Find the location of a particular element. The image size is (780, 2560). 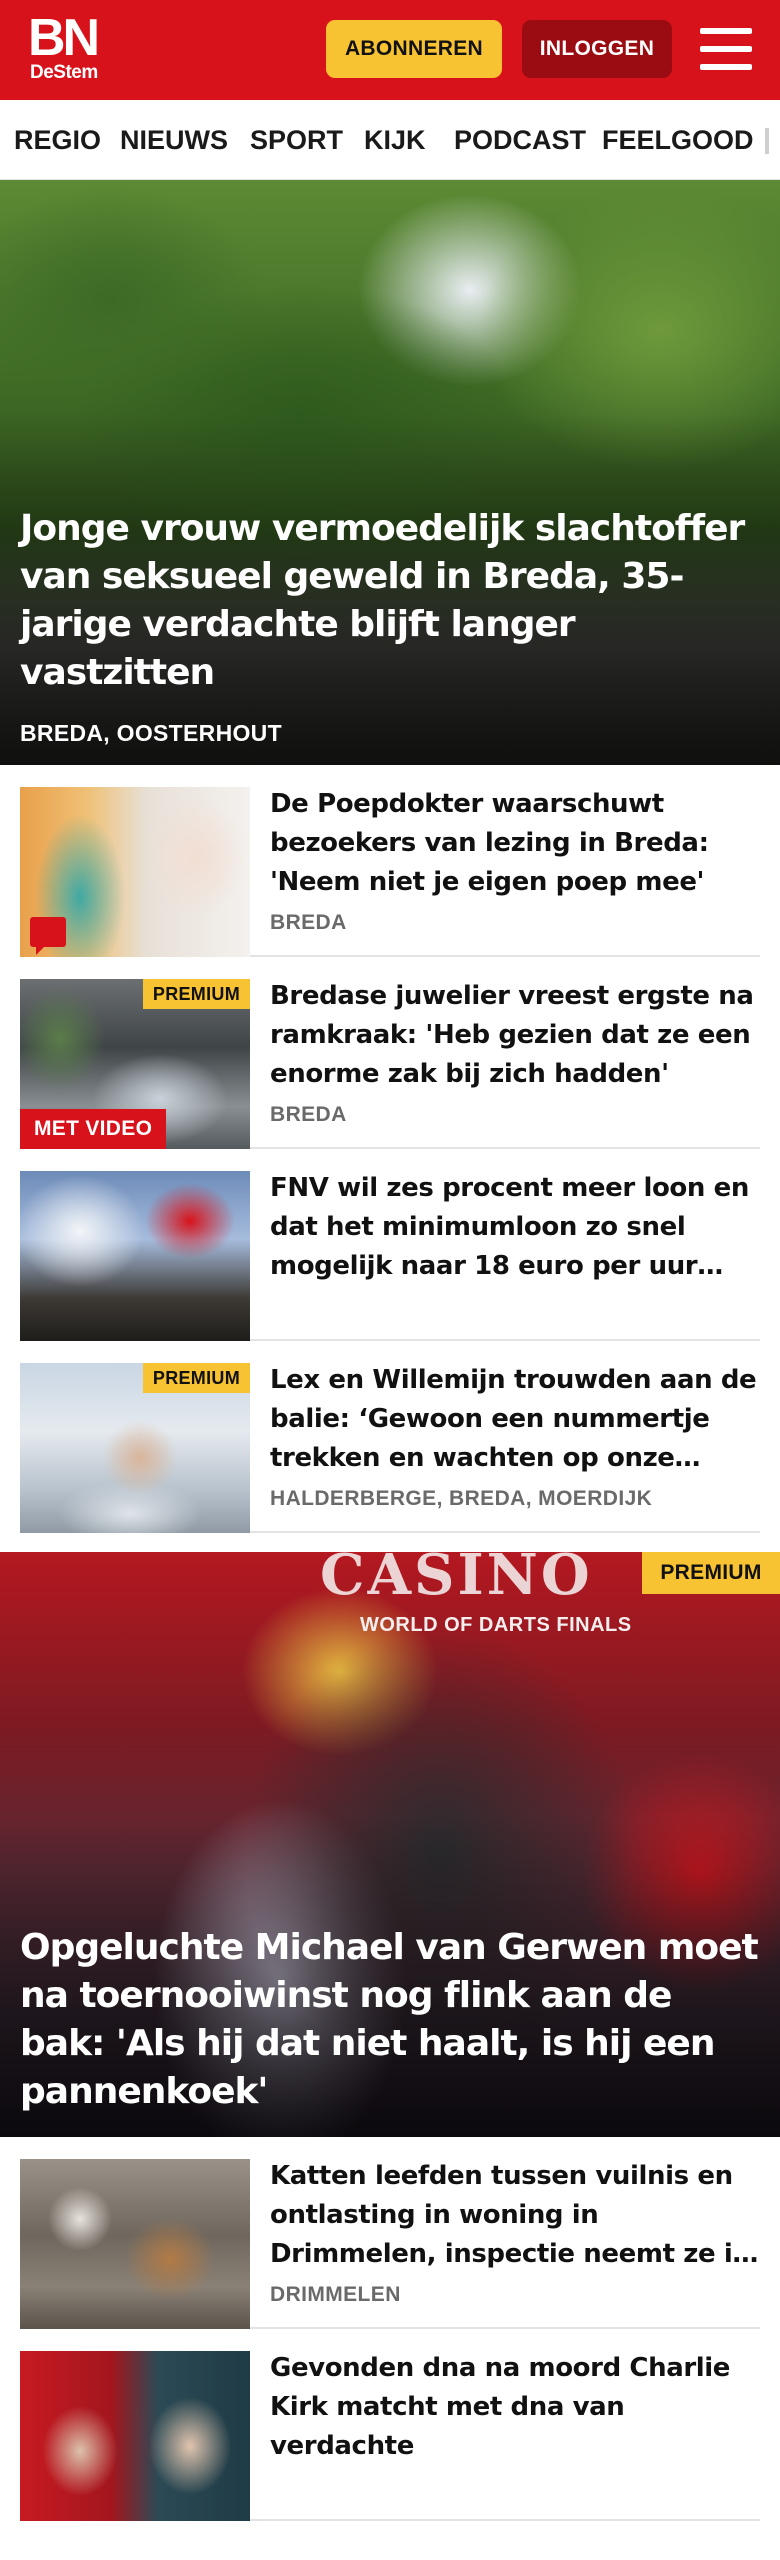

nav-item-kijk: KIJK is located at coordinates (395, 140).